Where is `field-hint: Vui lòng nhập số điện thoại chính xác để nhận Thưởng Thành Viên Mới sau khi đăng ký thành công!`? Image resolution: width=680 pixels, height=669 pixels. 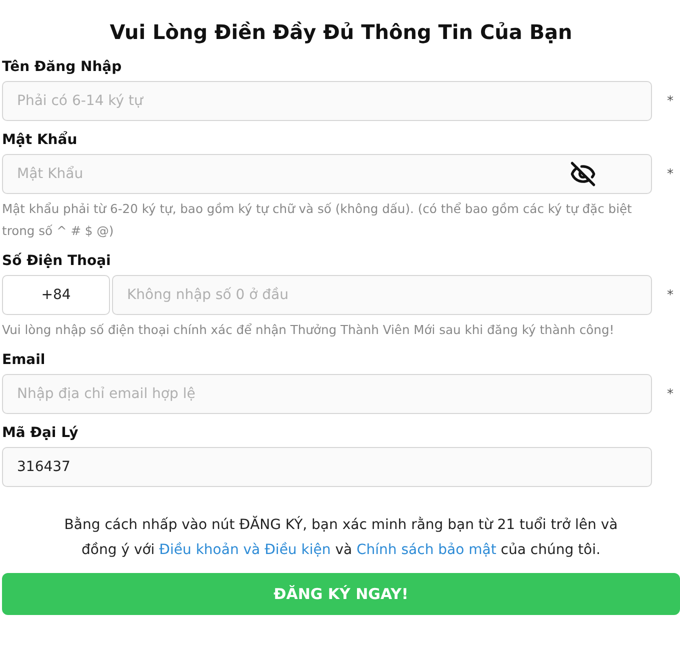
field-hint: Vui lòng nhập số điện thoại chính xác để nhận Thưởng Thành Viên Mới sau khi đăng ký thành công! is located at coordinates (309, 330).